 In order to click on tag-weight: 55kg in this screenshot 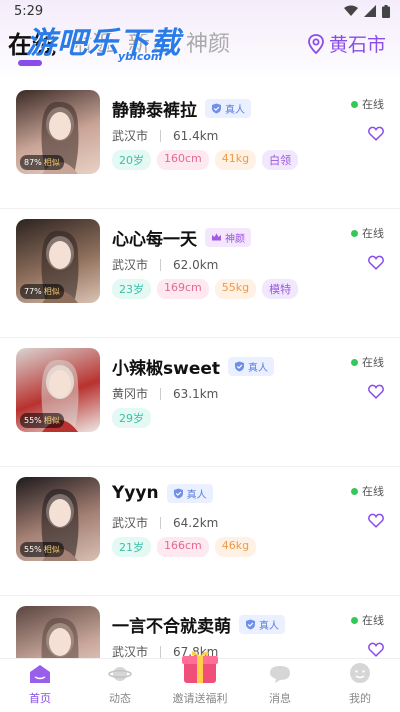, I will do `click(235, 289)`.